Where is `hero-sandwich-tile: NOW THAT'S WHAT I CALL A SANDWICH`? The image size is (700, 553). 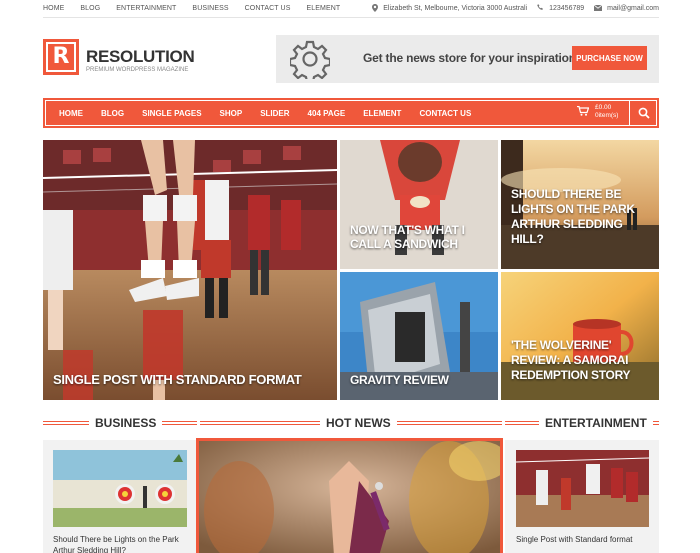
hero-sandwich-tile: NOW THAT'S WHAT I CALL A SANDWICH is located at coordinates (419, 204).